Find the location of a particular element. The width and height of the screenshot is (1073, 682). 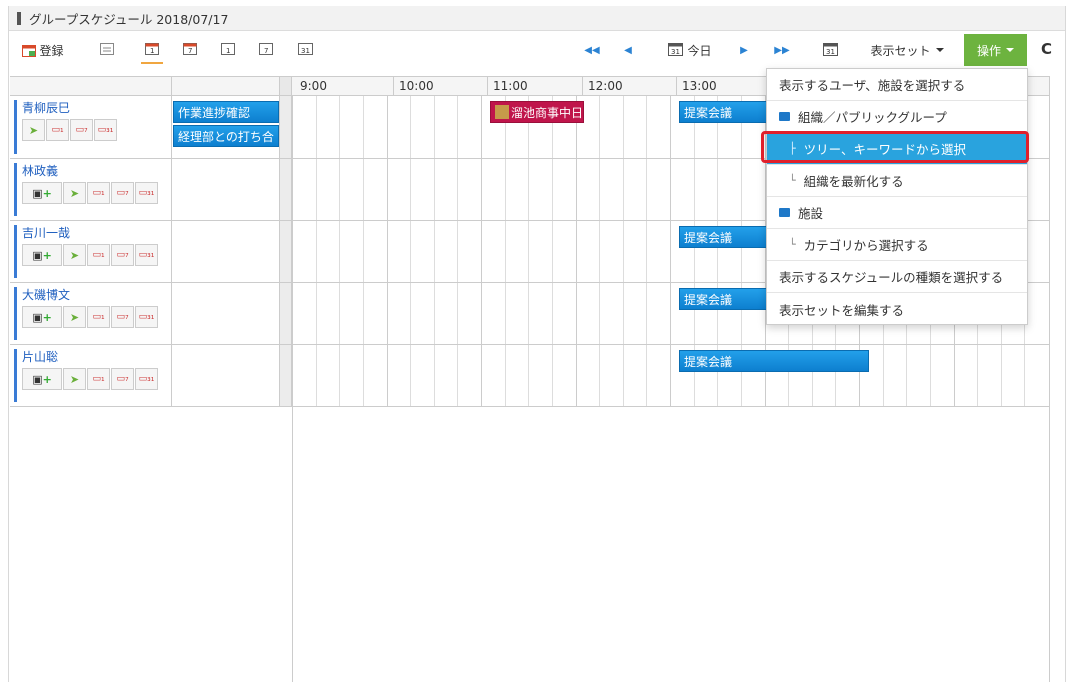

avatar is located at coordinates (502, 112).